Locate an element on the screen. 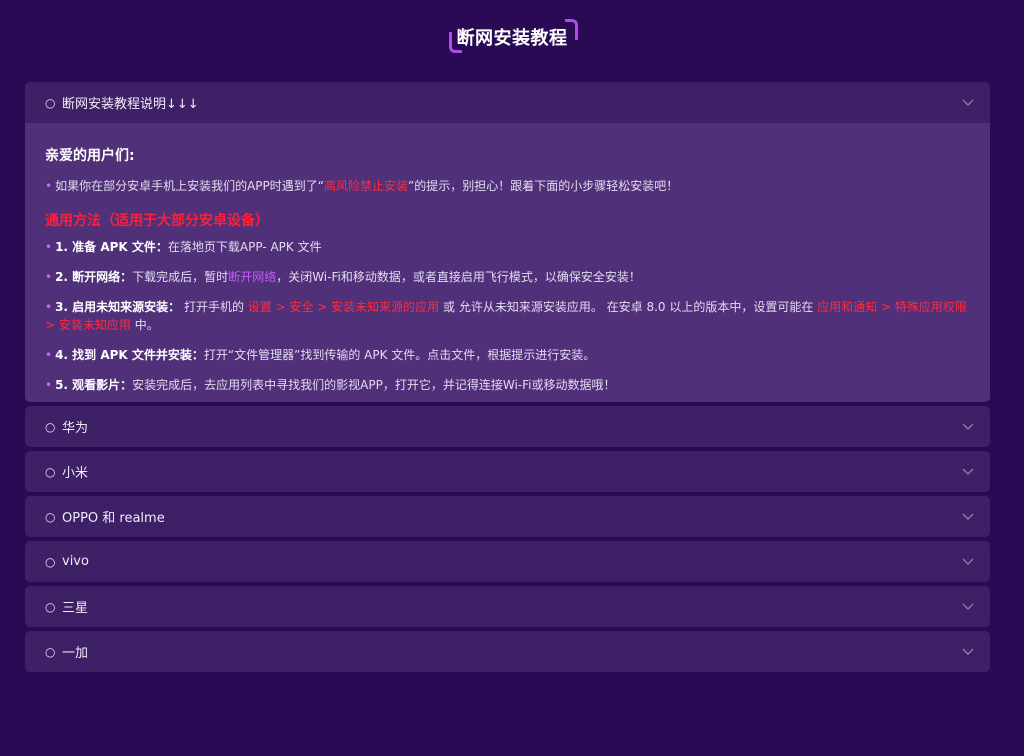  step-item: • 1. 准备 APK 文件：在落地页下载APP- APK 文件 is located at coordinates (507, 247).